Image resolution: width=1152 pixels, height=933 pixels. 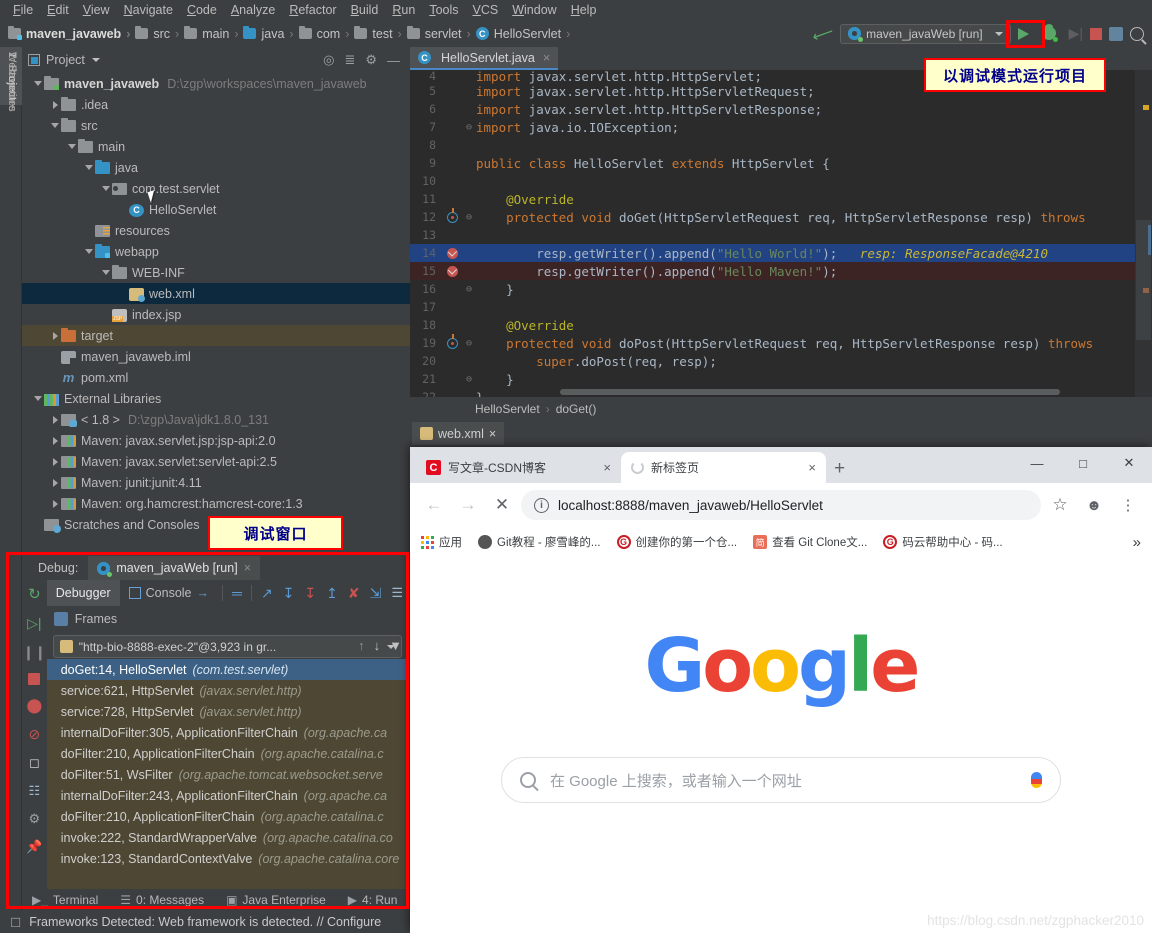 I want to click on gear-icon: ⚙, so click(x=371, y=60).